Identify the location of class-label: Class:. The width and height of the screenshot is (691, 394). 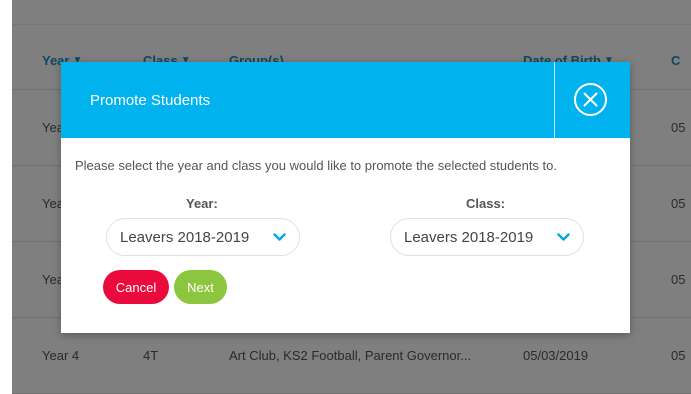
(486, 203).